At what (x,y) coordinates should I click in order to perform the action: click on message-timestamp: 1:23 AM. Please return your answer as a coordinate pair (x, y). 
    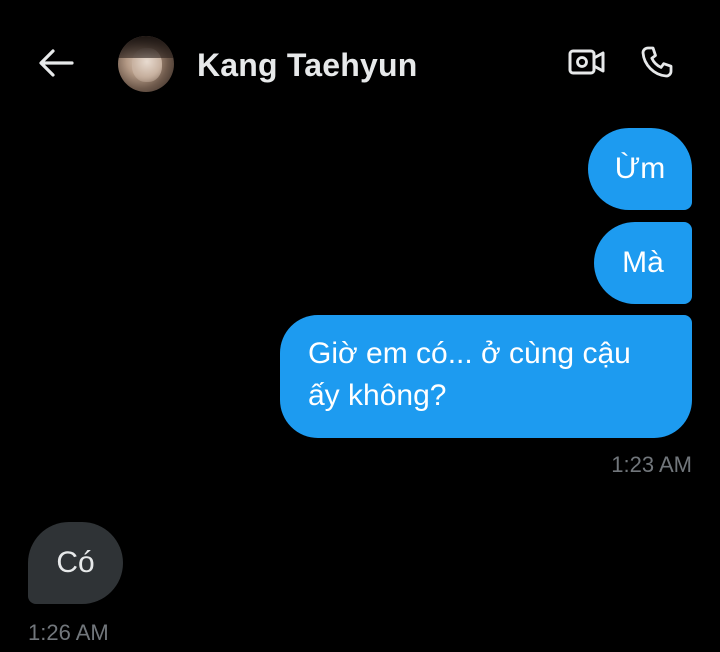
    Looking at the image, I should click on (651, 464).